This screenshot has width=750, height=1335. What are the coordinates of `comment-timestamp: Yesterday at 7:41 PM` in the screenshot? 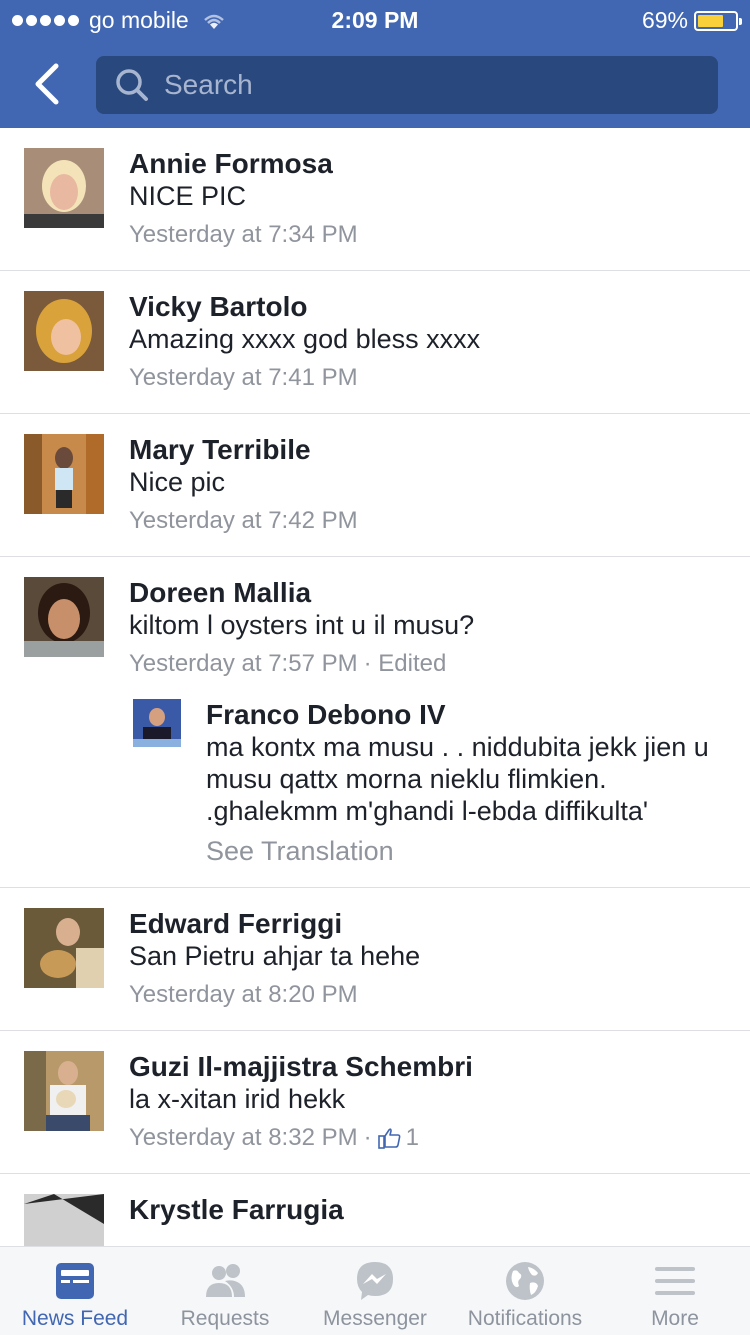 It's located at (243, 378).